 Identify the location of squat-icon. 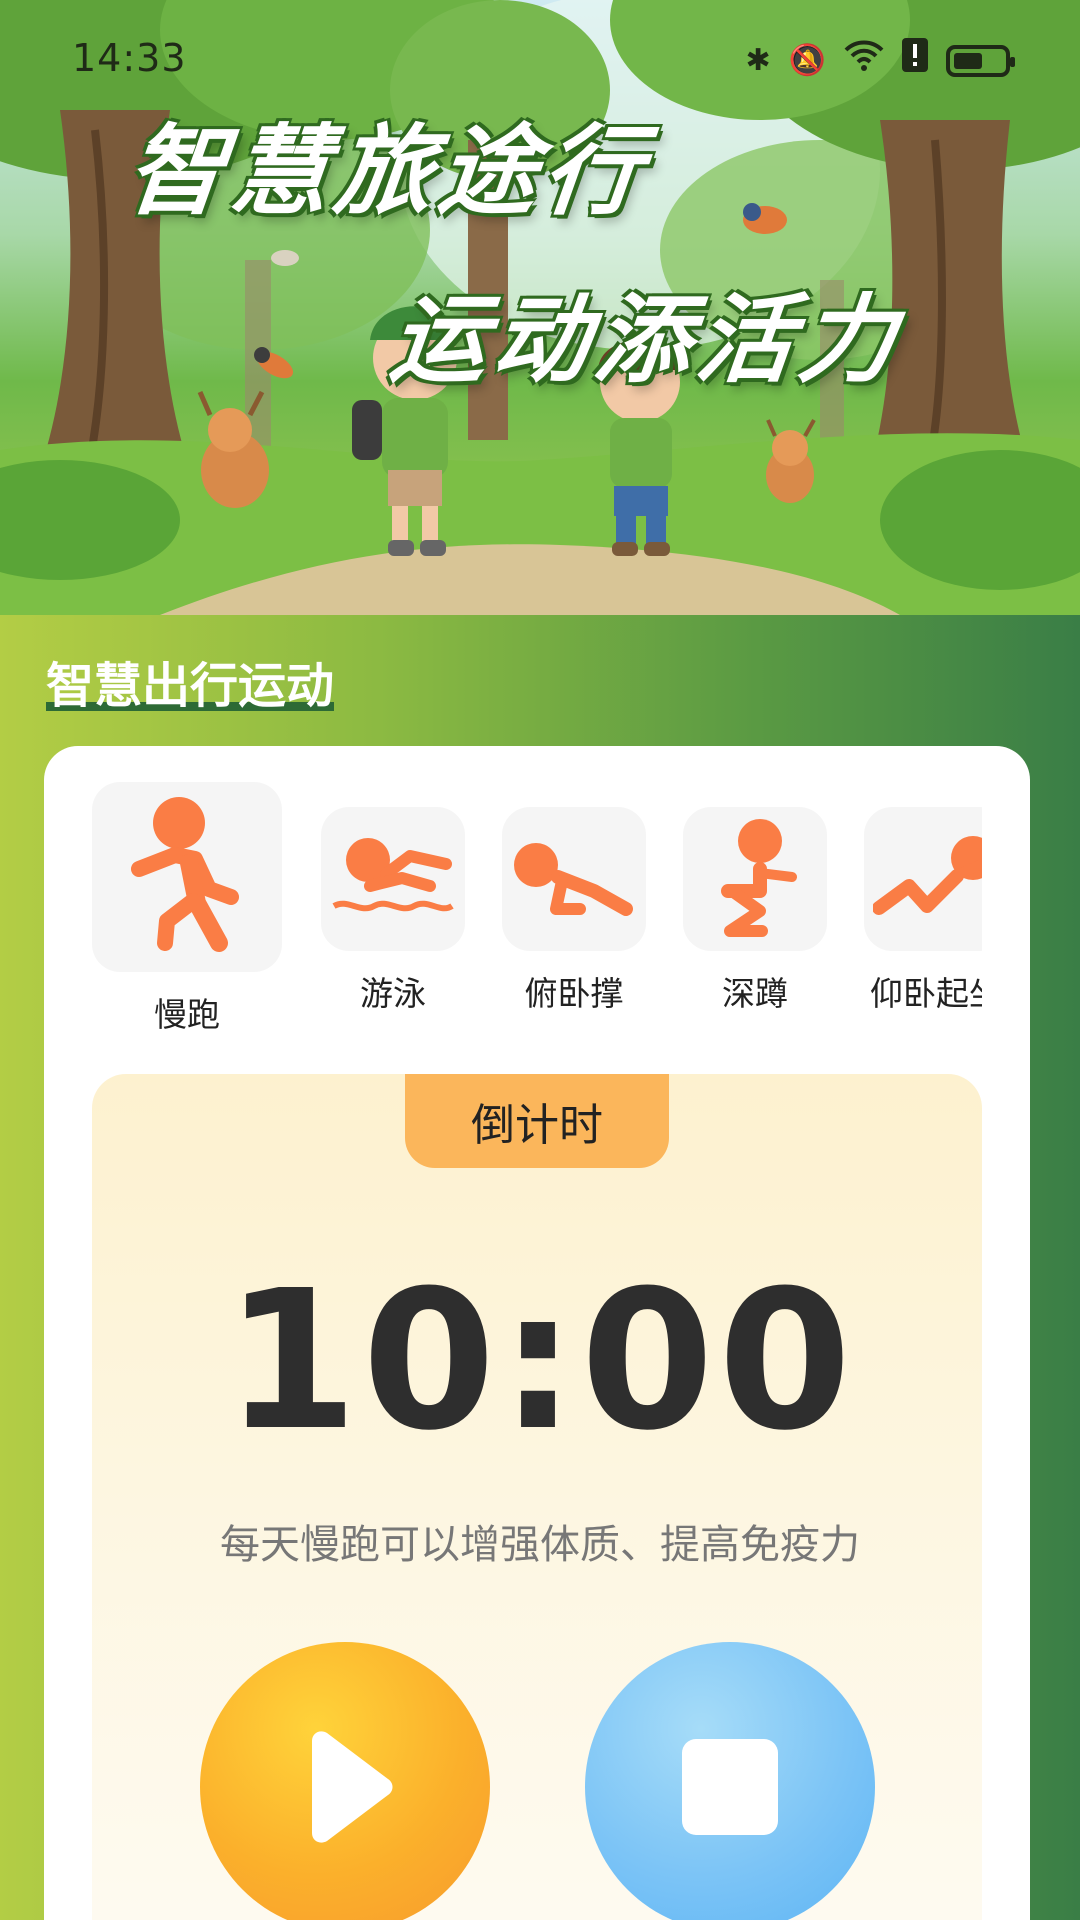
(759, 878).